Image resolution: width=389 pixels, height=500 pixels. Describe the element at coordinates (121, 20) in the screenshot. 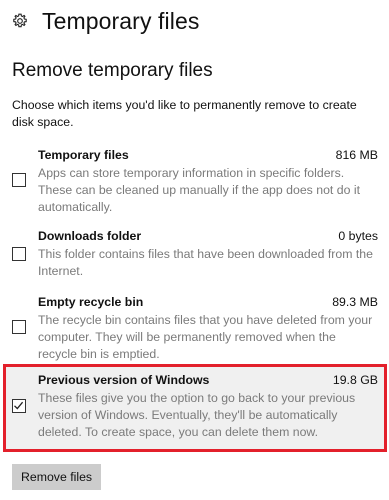

I see `page-title: Temporary files` at that location.